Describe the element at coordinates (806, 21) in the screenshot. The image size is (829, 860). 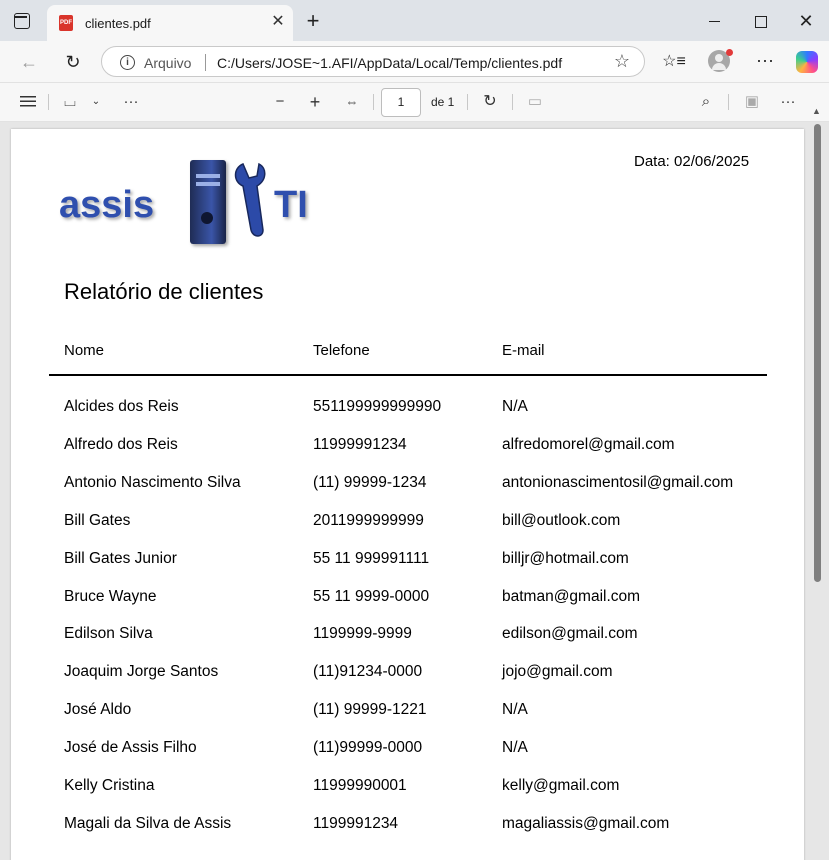
I see `close-window-button: ✕` at that location.